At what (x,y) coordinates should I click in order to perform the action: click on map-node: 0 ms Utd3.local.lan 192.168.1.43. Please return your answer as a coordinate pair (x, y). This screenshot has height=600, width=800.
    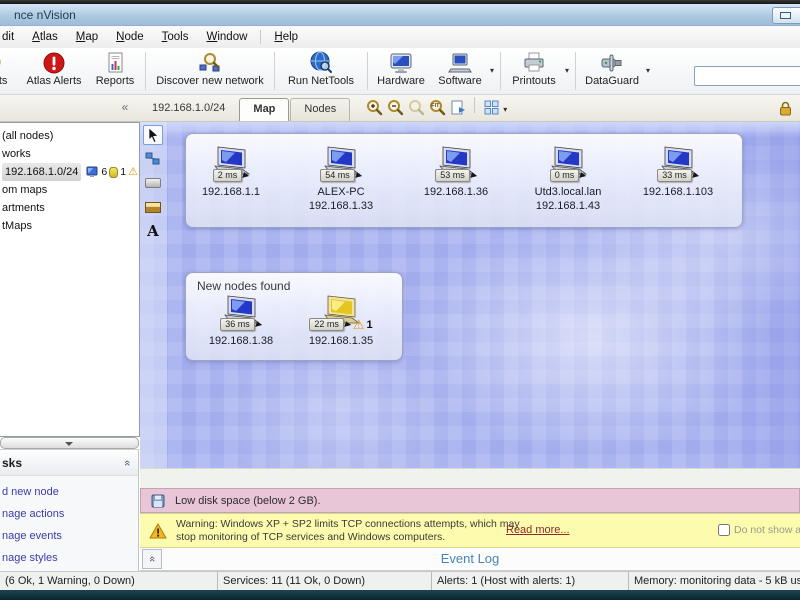
    Looking at the image, I should click on (568, 179).